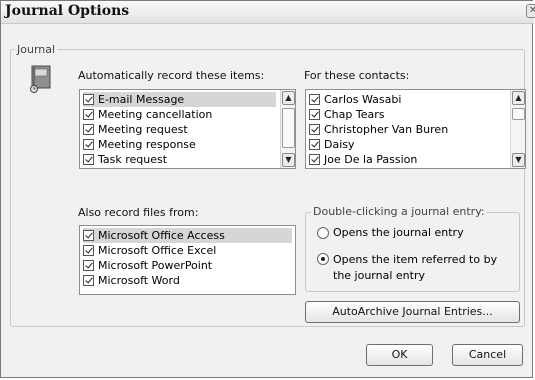 This screenshot has height=380, width=535. I want to click on list-item: Microsoft Office Excel, so click(149, 250).